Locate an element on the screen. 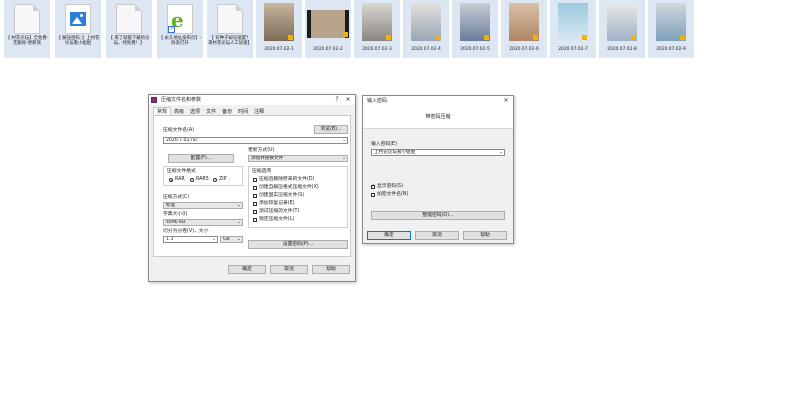 The image size is (800, 420). help-icon: ? is located at coordinates (337, 100).